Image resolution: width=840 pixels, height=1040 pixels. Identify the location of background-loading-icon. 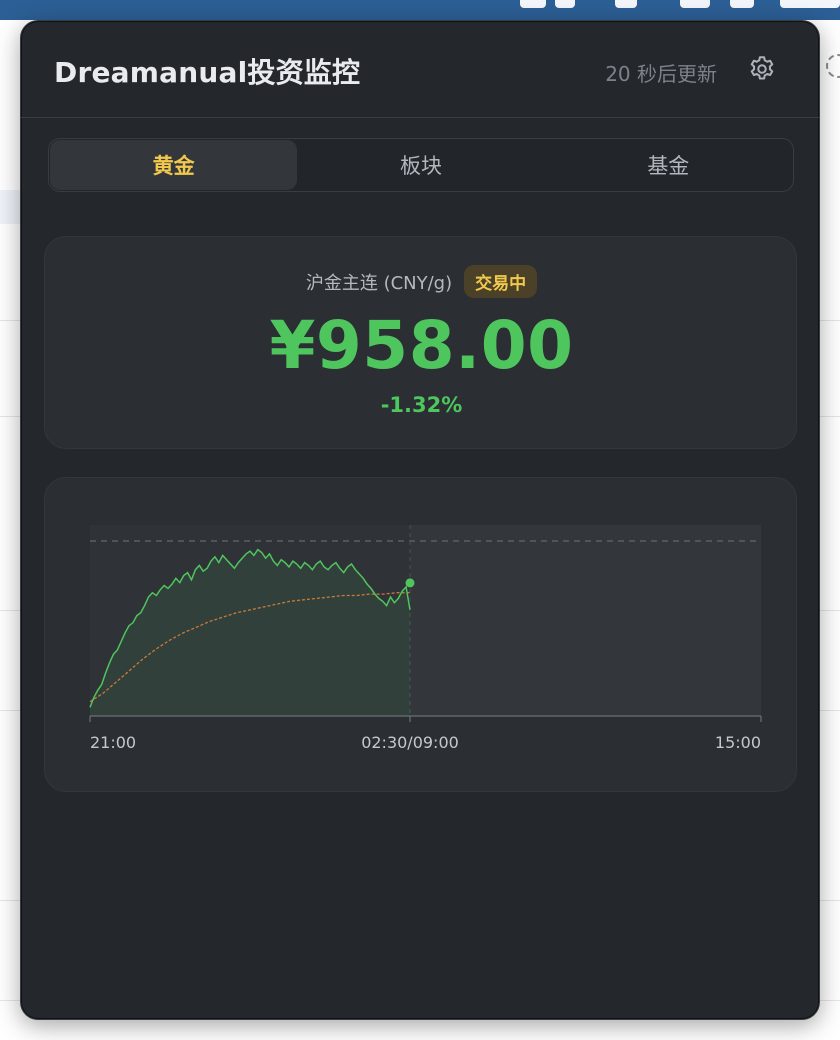
(833, 66).